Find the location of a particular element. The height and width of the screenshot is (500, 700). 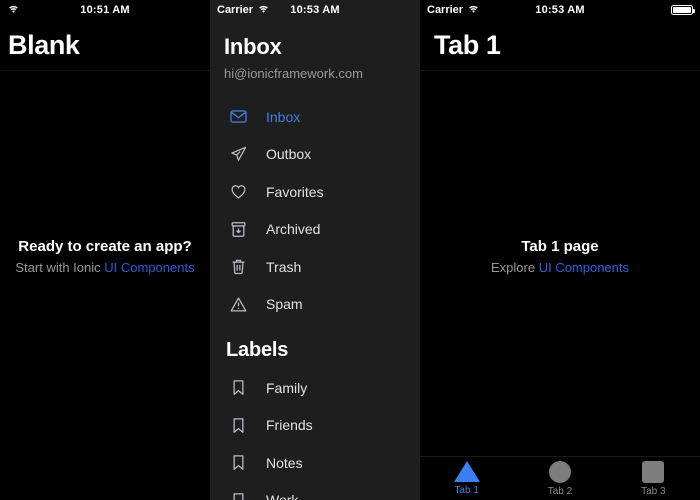

archive-icon is located at coordinates (238, 229).